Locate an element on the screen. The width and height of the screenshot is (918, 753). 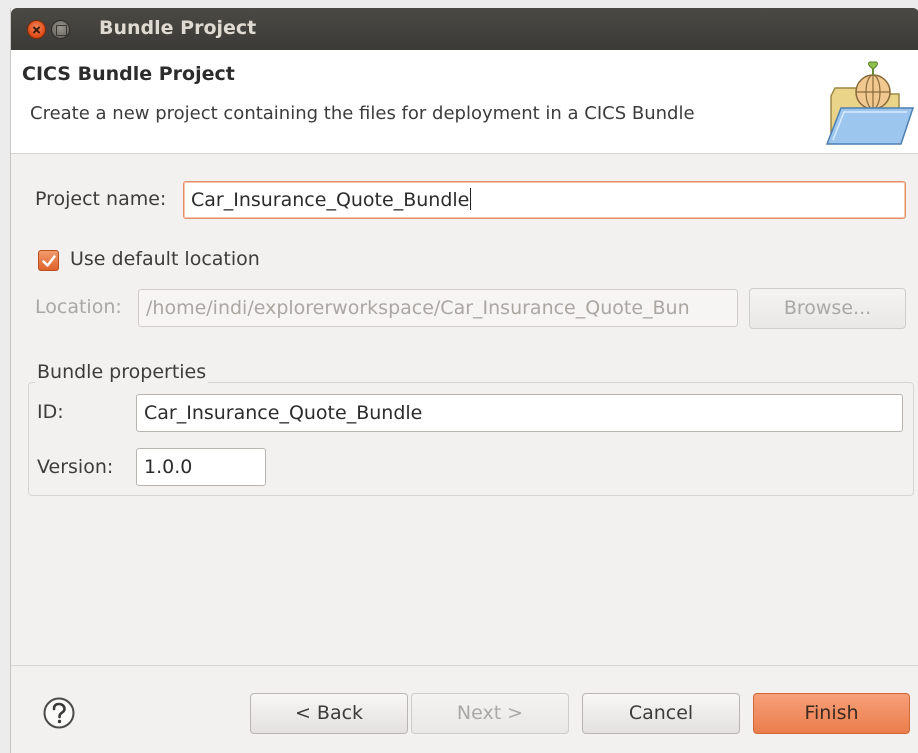
cancel-button: Cancel is located at coordinates (661, 713).